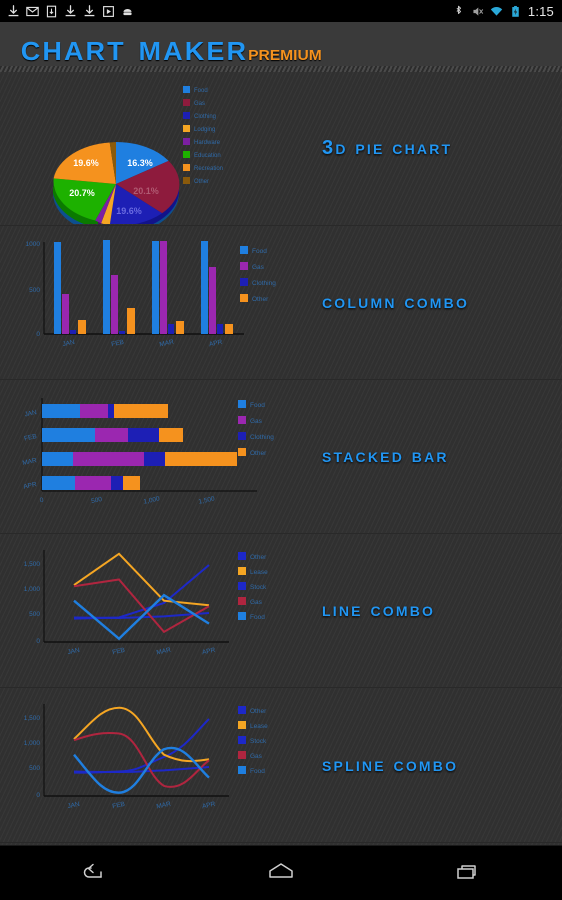 The width and height of the screenshot is (562, 900). What do you see at coordinates (82, 193) in the screenshot?
I see `svg-text: 20.7%` at bounding box center [82, 193].